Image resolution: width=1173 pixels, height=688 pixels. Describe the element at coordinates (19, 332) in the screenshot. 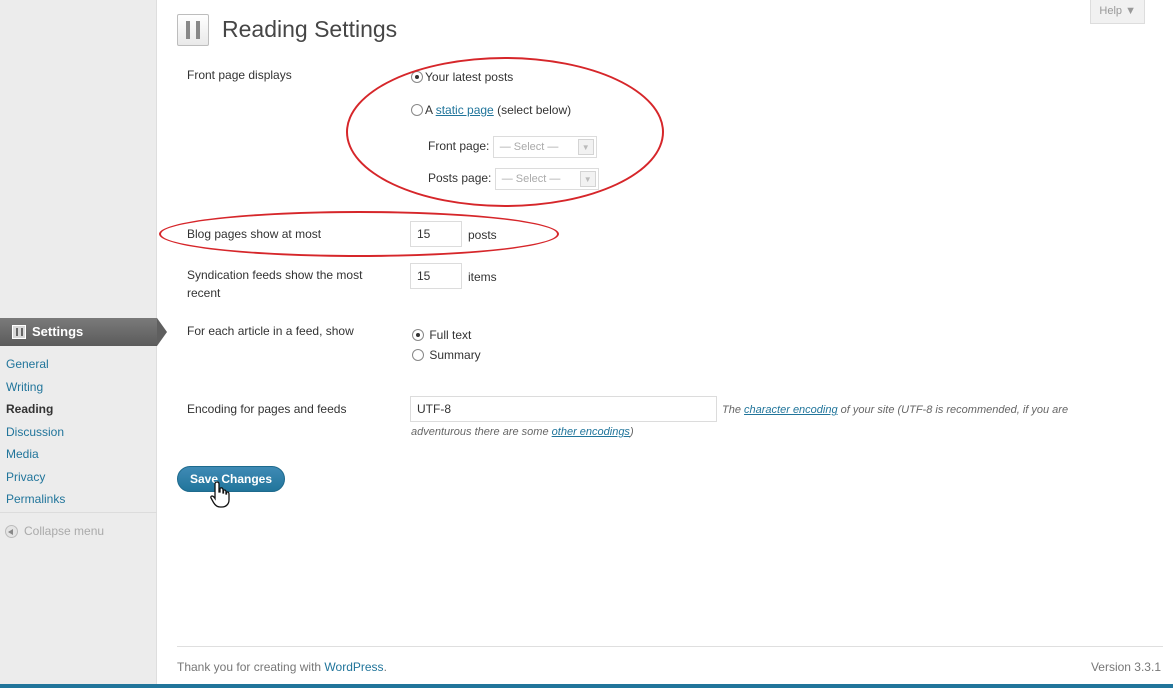

I see `settings-icon` at that location.